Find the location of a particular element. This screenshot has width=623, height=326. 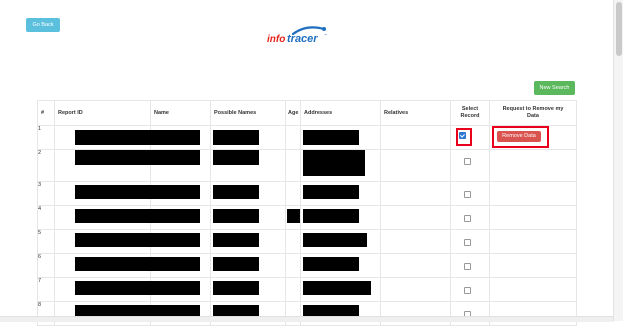

table-row: 5 is located at coordinates (307, 241).